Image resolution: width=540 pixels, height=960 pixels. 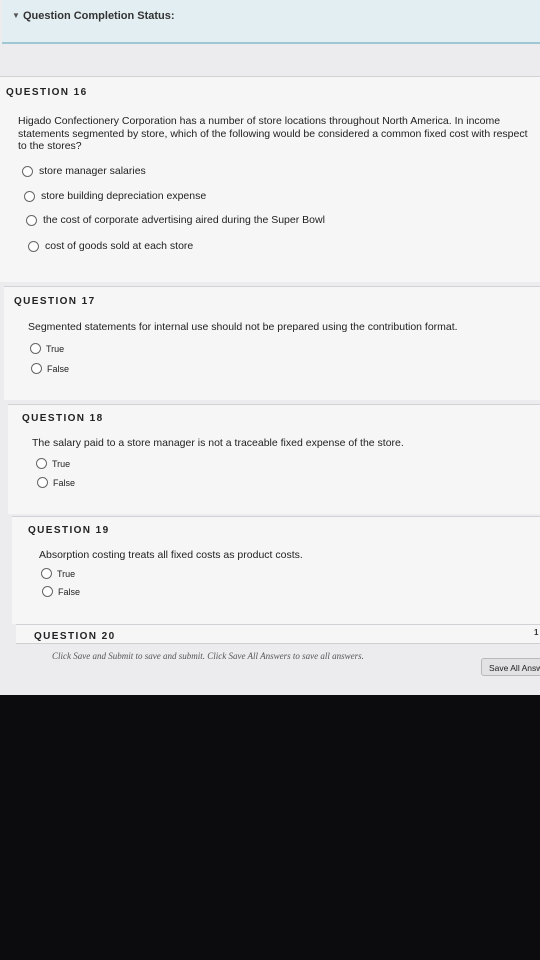 What do you see at coordinates (99, 16) in the screenshot?
I see `completion-status-label: Question Completion Status:` at bounding box center [99, 16].